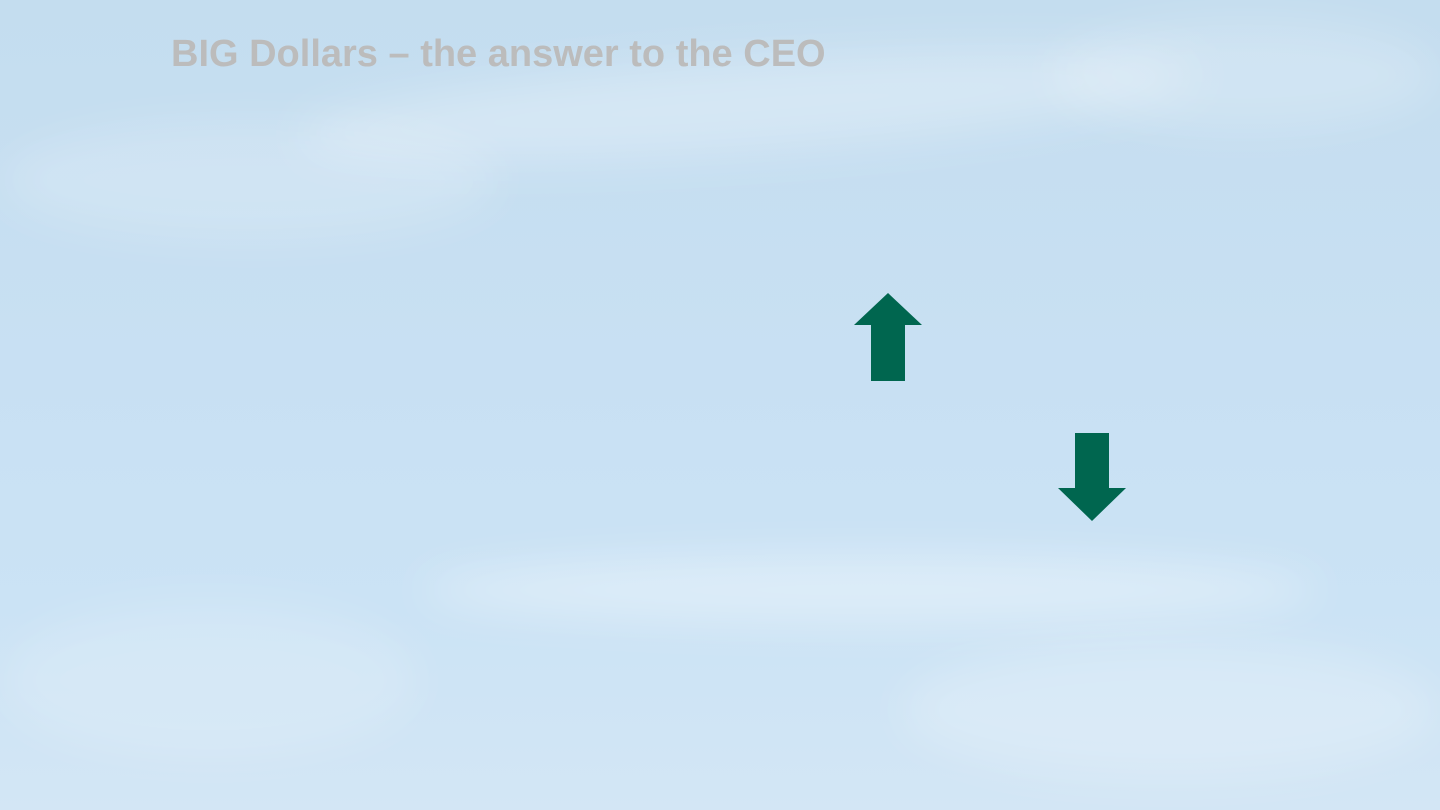  What do you see at coordinates (498, 54) in the screenshot?
I see `slide-title: BIG Dollars – the answer to the CEO` at bounding box center [498, 54].